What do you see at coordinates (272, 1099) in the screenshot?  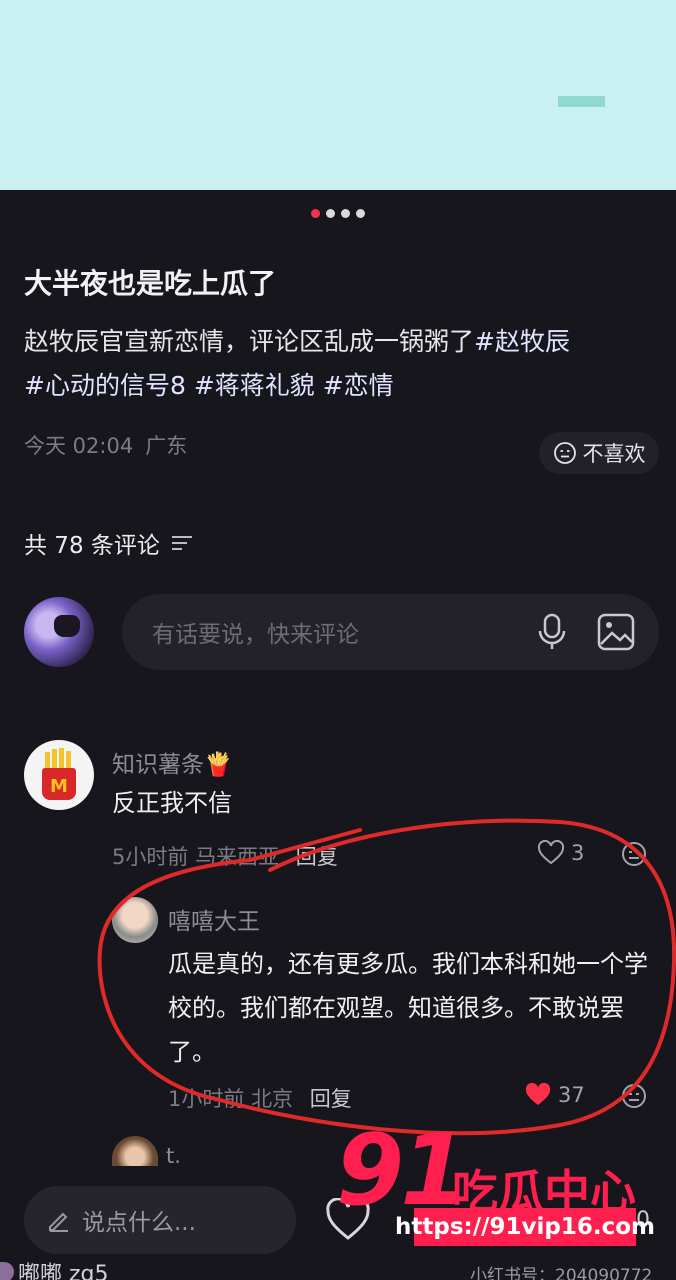 I see `comment-location: 北京` at bounding box center [272, 1099].